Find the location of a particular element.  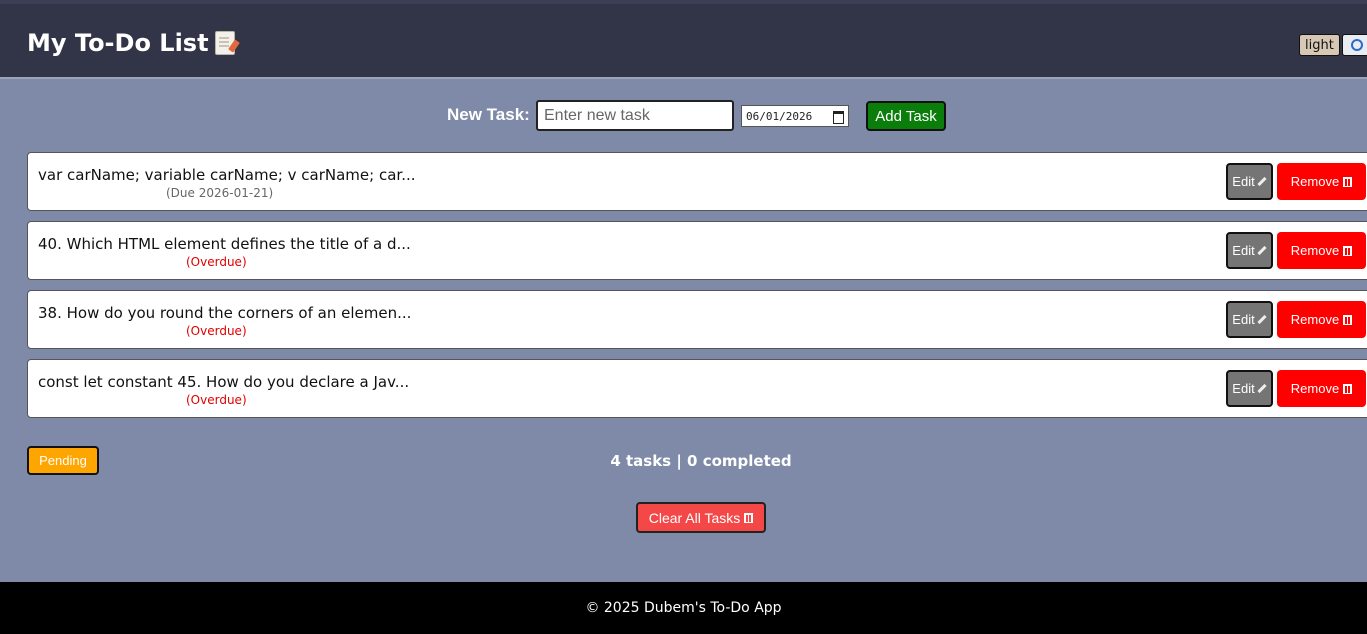

clear-all-tasks-button: Clear All Tasks is located at coordinates (701, 517).